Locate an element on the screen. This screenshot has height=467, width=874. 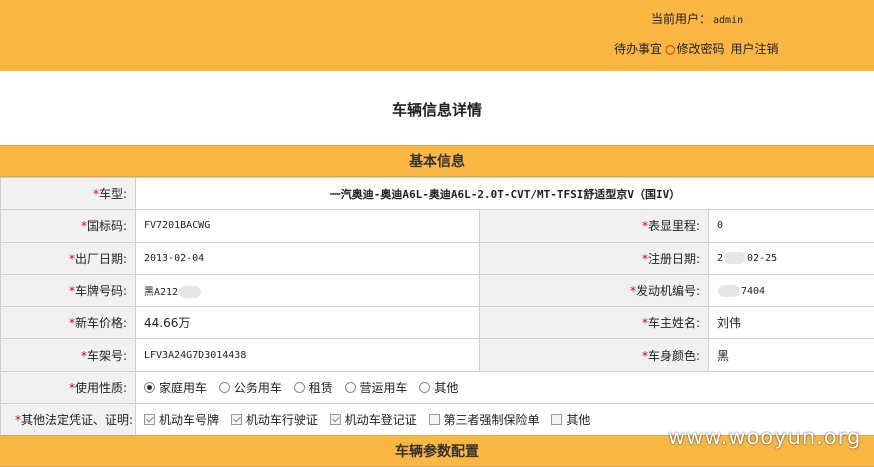
table-row: *出厂日期: 2013-02-04 *注册日期: 2 02-25 is located at coordinates (437, 258).